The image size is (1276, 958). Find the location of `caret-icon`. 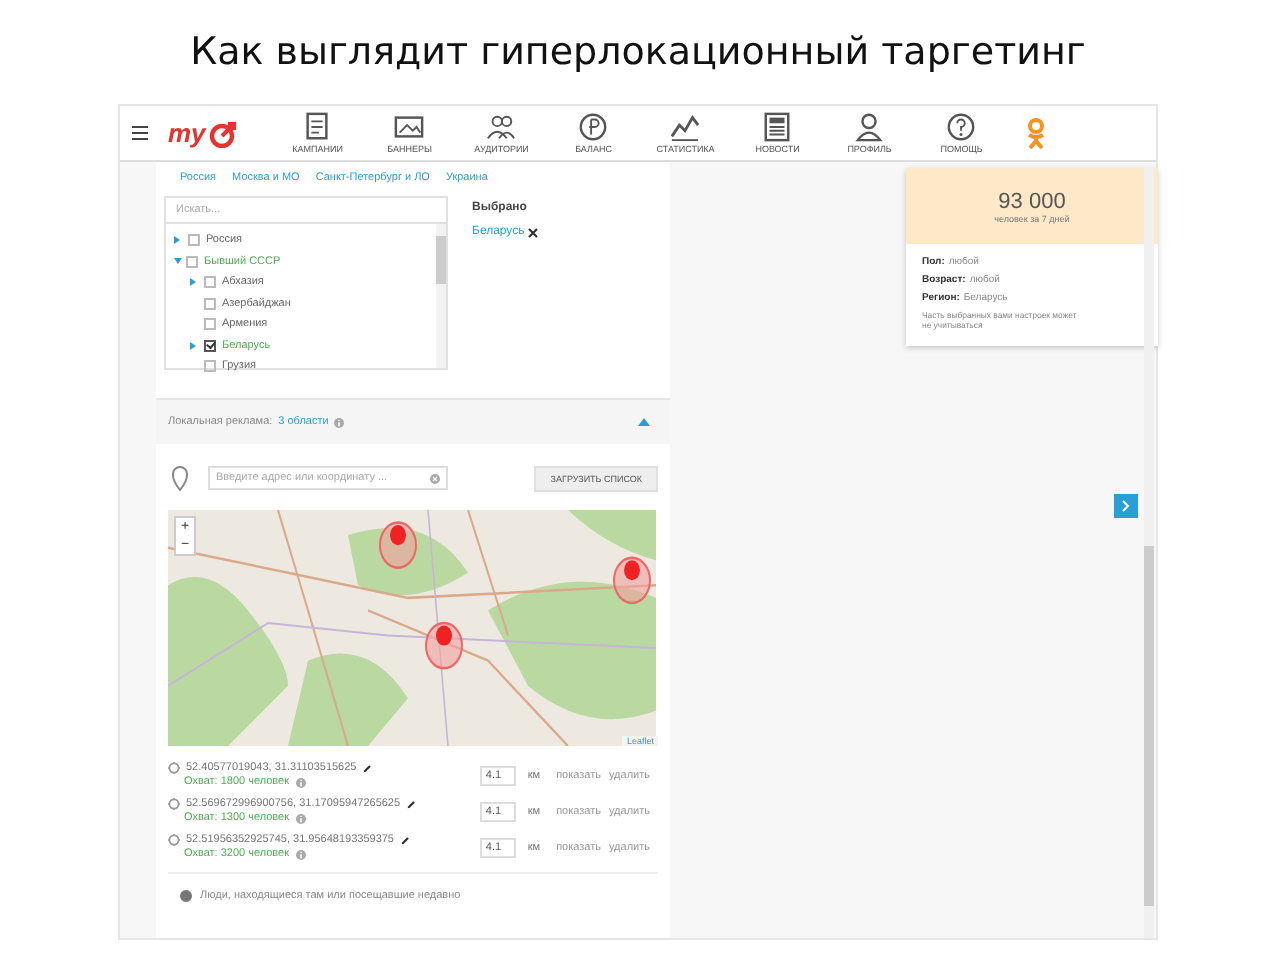

caret-icon is located at coordinates (644, 422).